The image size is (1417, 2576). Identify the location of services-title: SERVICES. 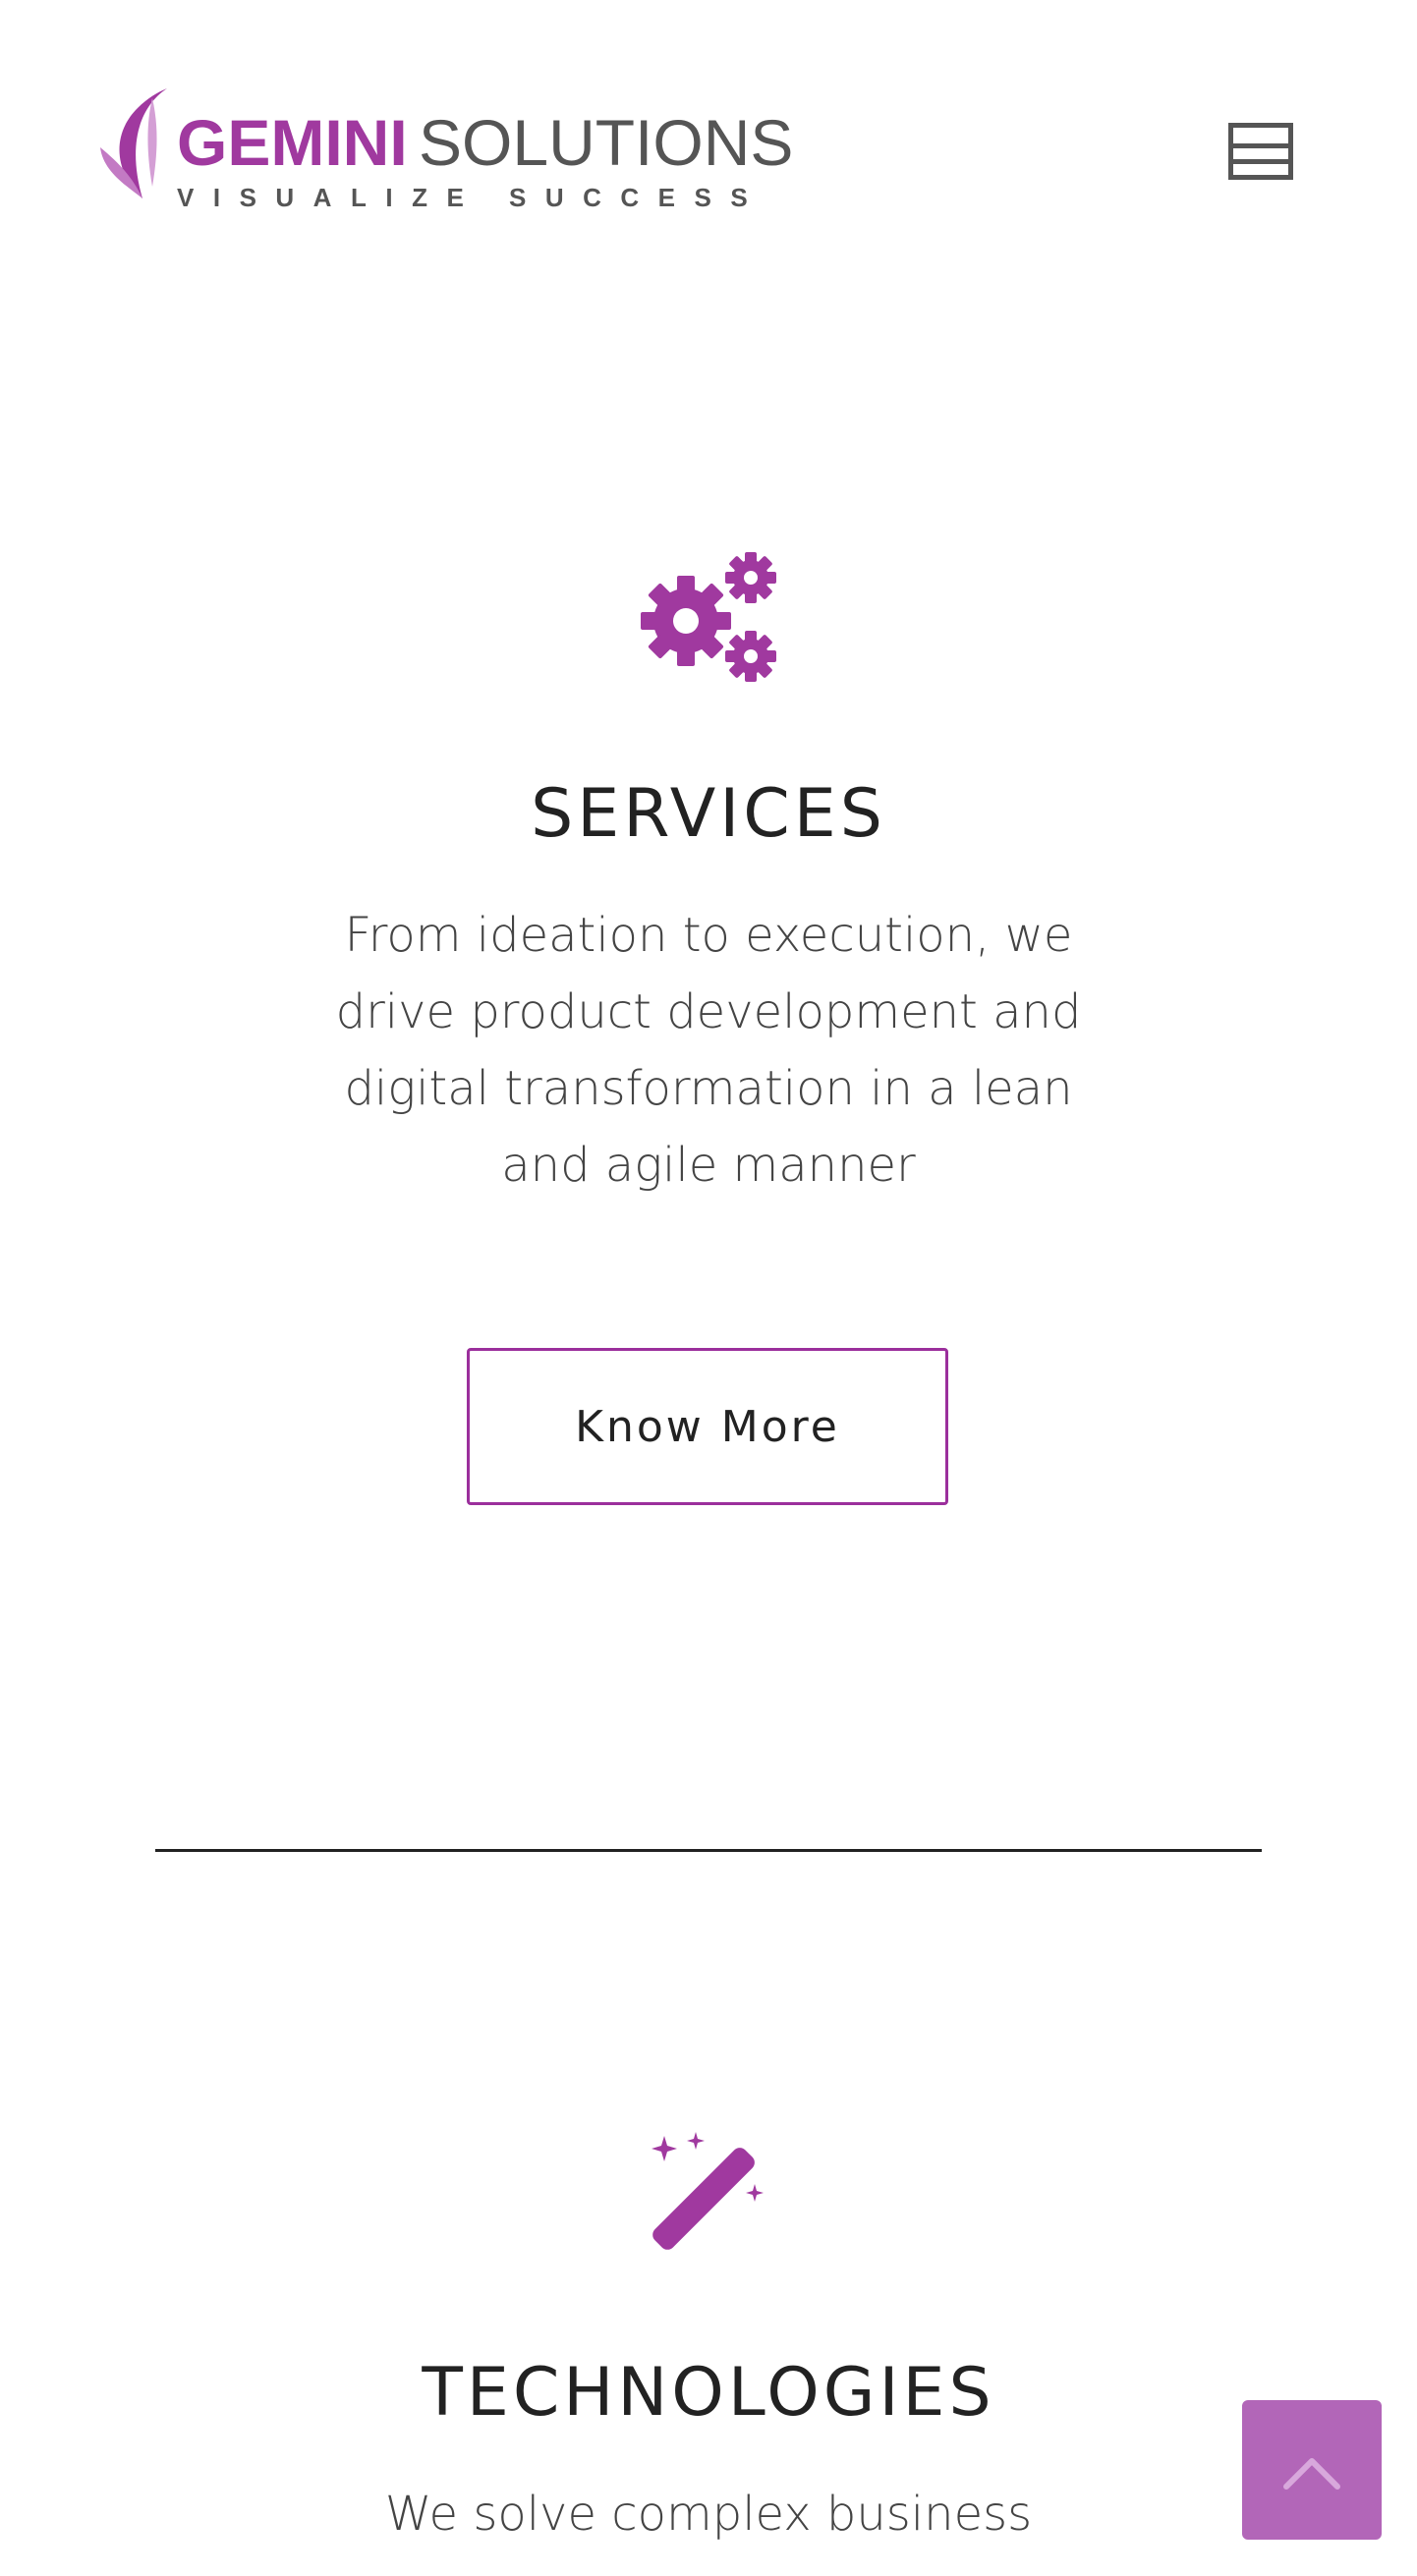
(708, 814).